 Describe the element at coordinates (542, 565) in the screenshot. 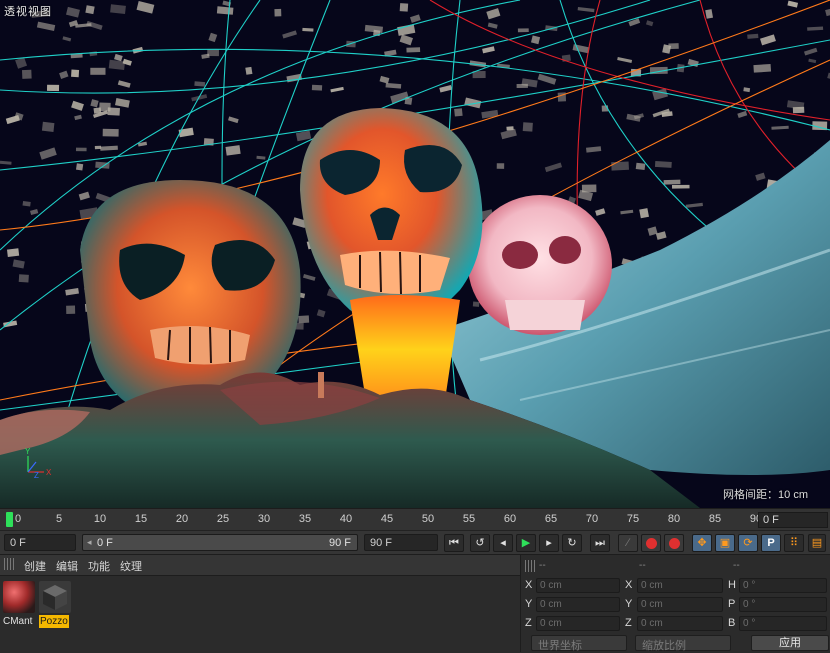

I see `position-header: --` at that location.